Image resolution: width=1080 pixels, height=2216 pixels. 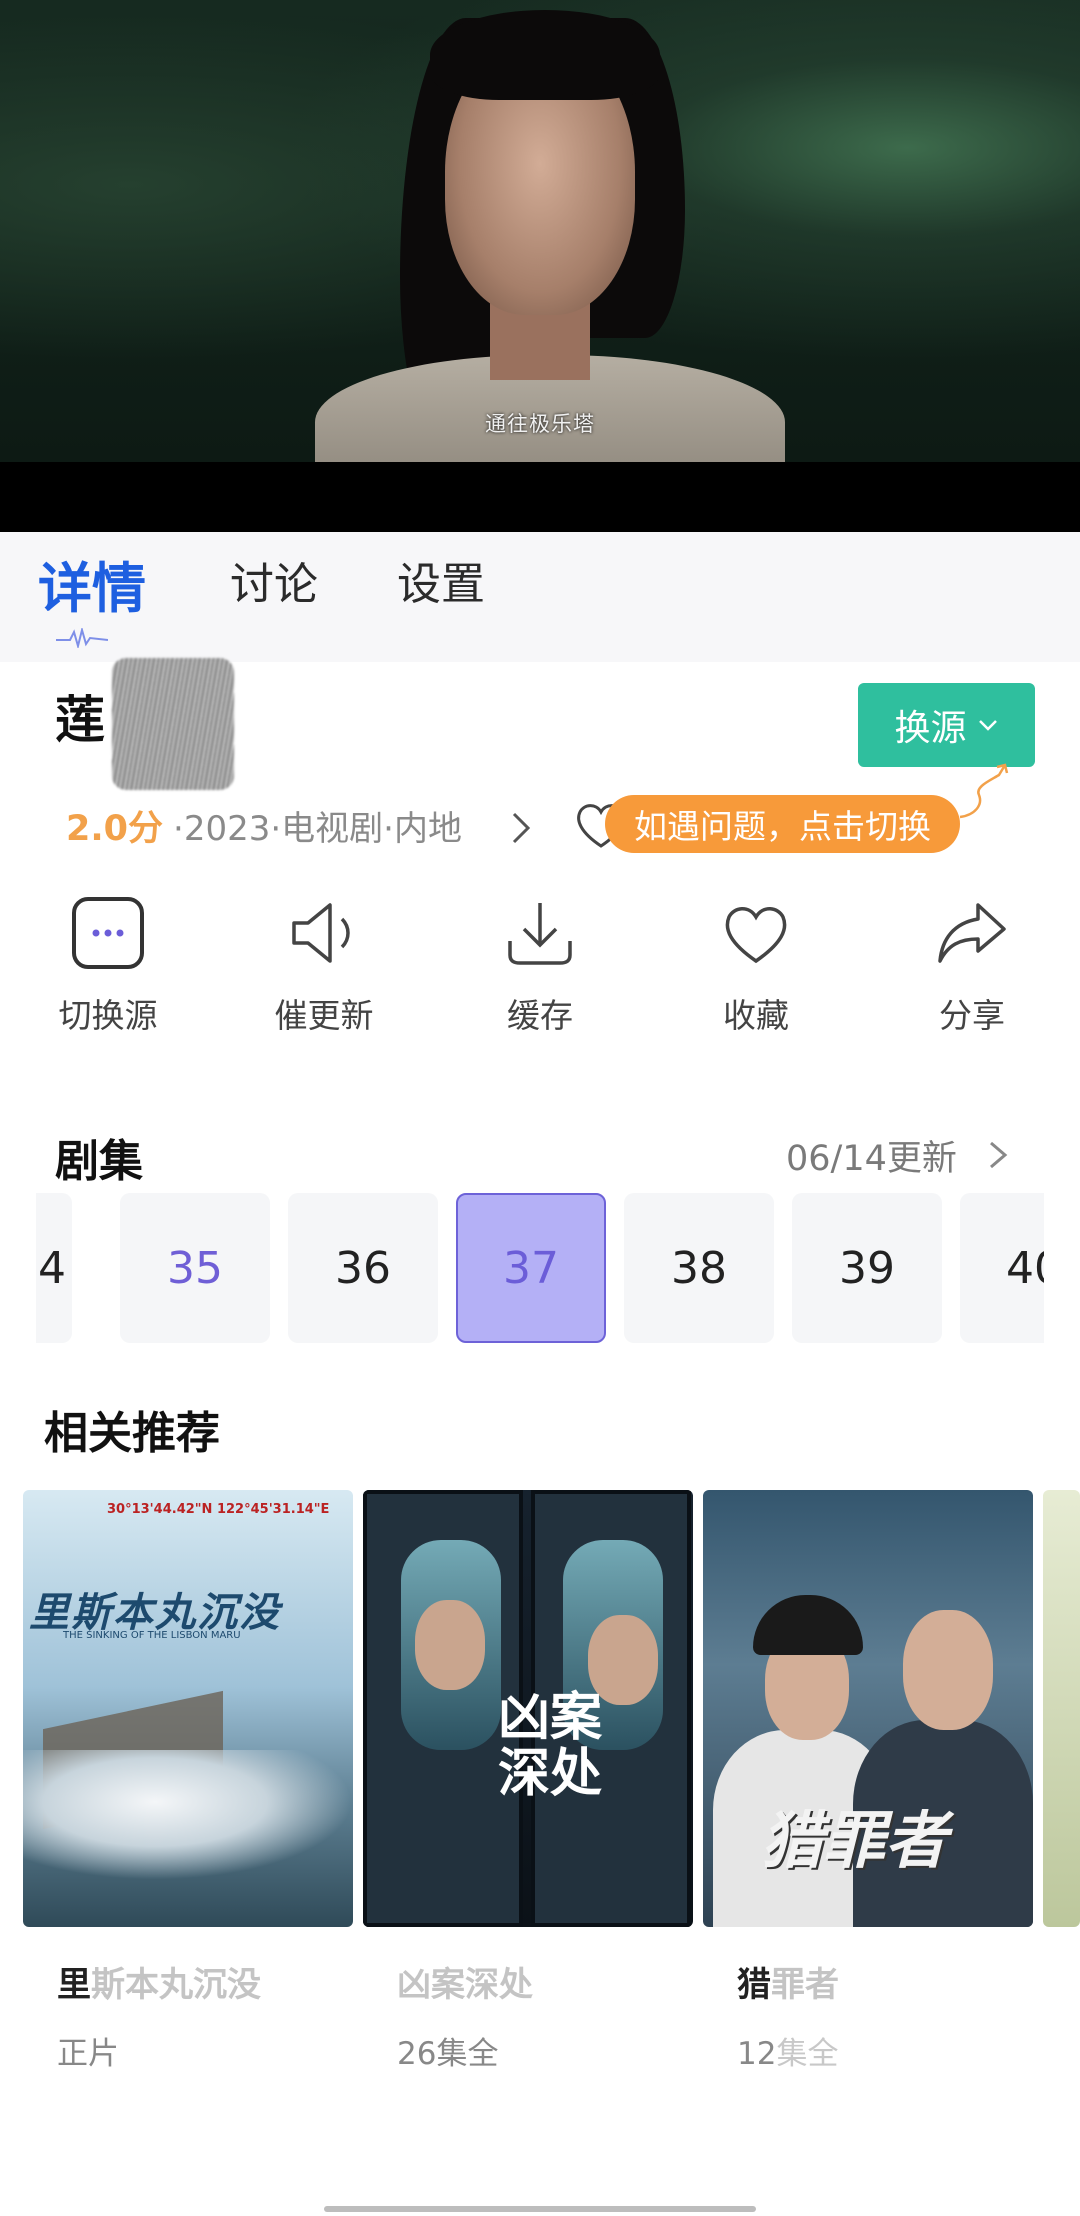 What do you see at coordinates (871, 1155) in the screenshot?
I see `episodes-update-link: 06/14更新` at bounding box center [871, 1155].